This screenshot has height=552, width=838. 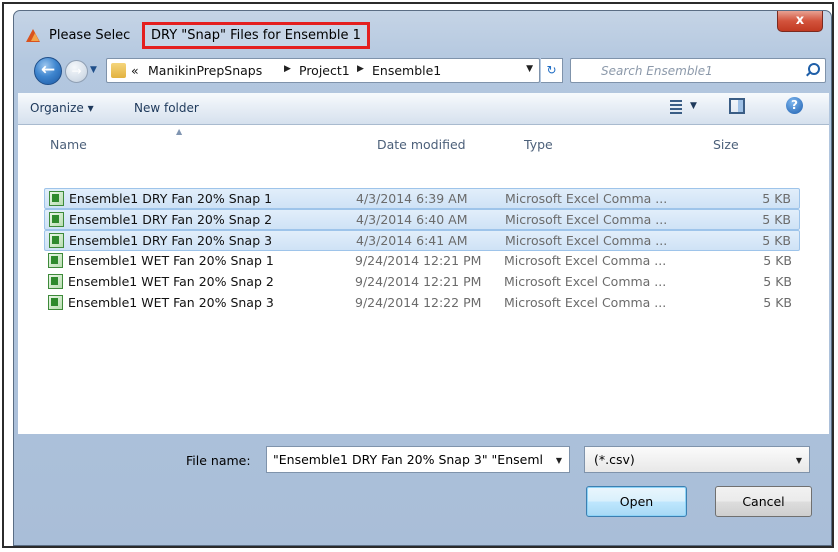 What do you see at coordinates (171, 260) in the screenshot?
I see `file-name: Ensemble1 WET Fan 20% Snap 1` at bounding box center [171, 260].